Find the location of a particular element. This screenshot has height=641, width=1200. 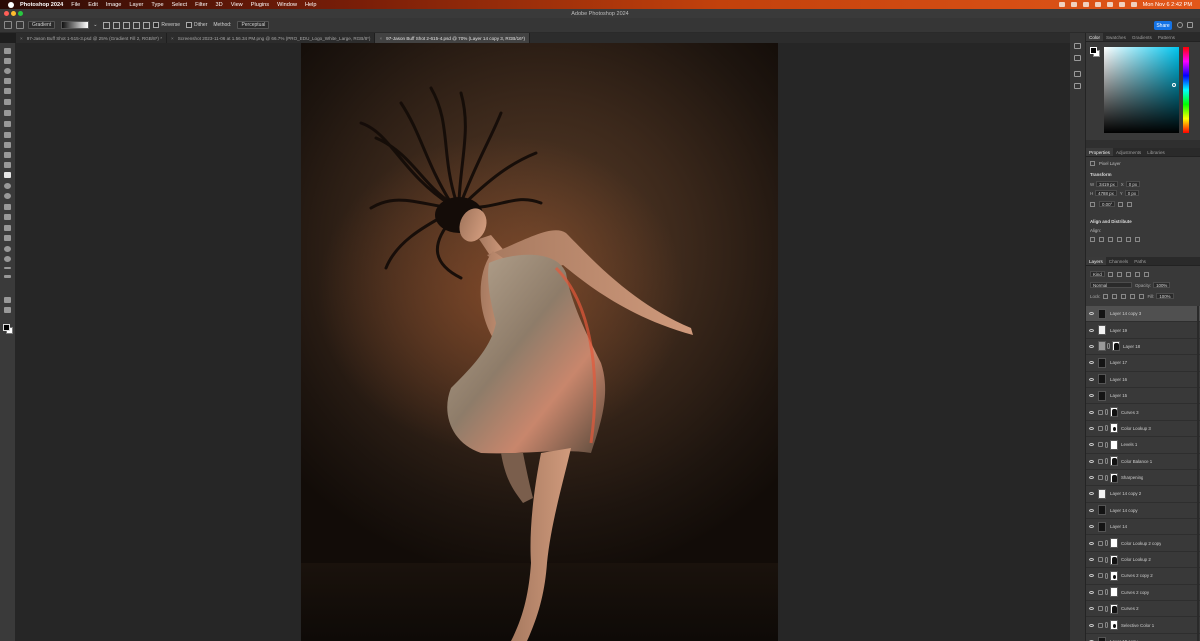

layer-row: Selective Color 1 is located at coordinates (1143, 625).